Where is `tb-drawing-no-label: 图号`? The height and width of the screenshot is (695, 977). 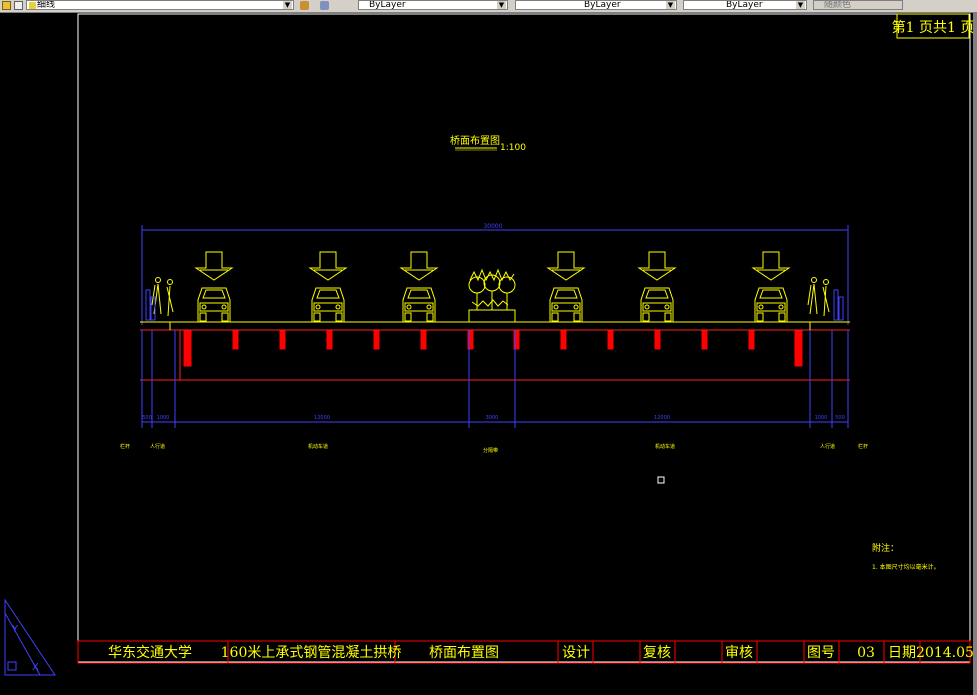
tb-drawing-no-label: 图号 is located at coordinates (821, 653).